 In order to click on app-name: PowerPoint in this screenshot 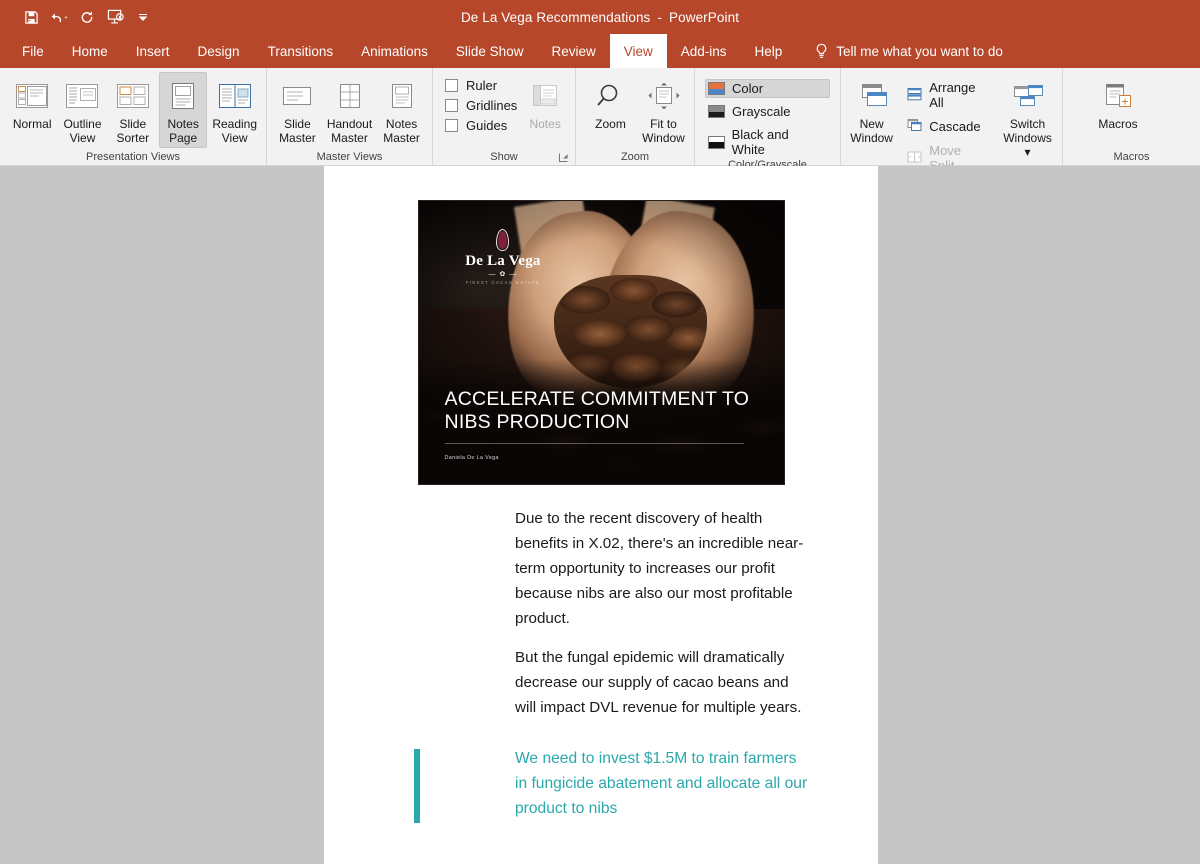, I will do `click(704, 17)`.